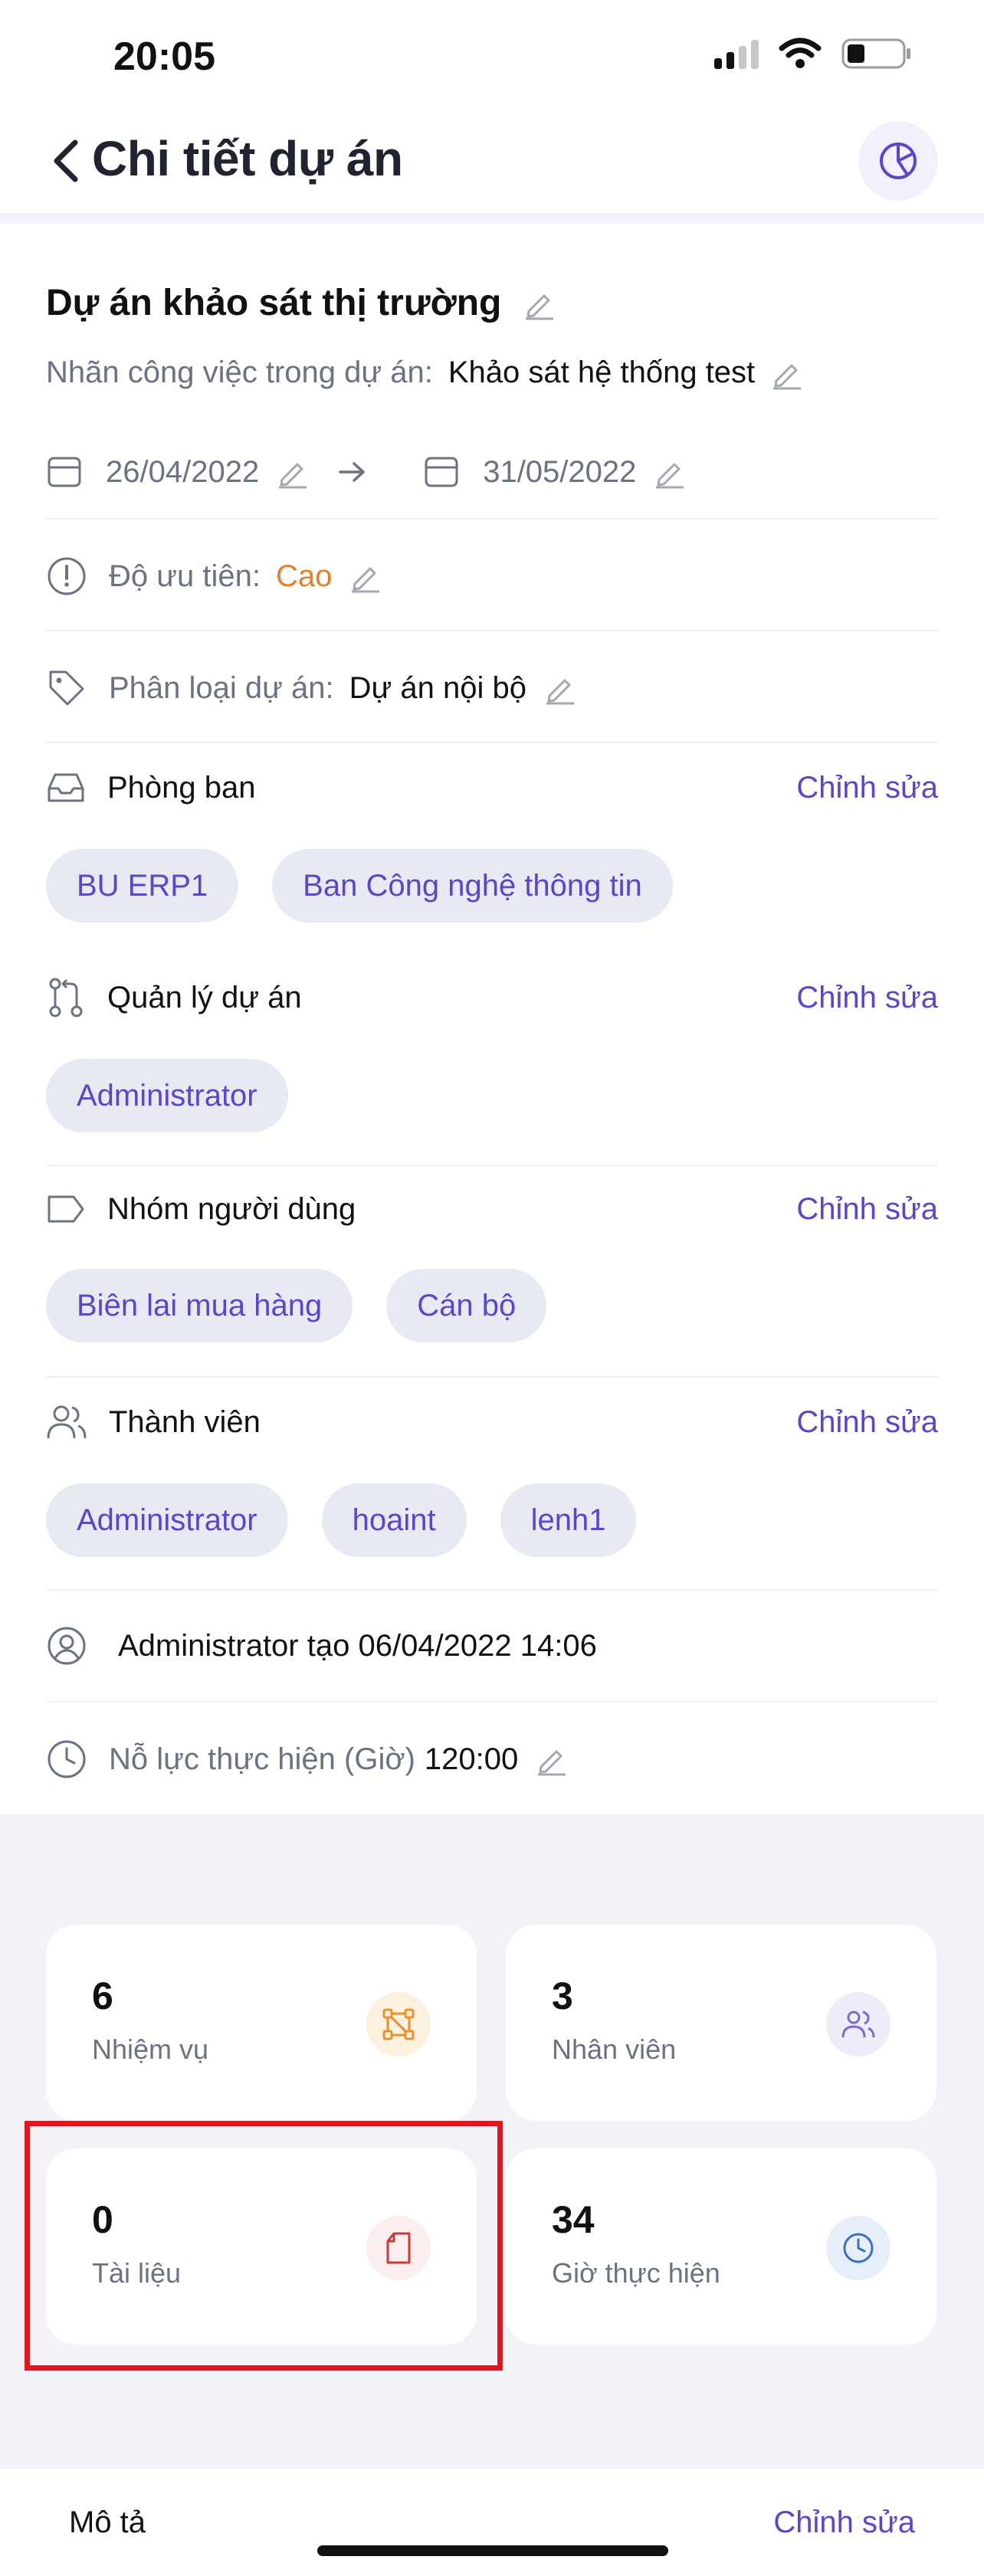 The image size is (984, 2576). What do you see at coordinates (473, 886) in the screenshot?
I see `department-chip: Ban Công nghệ thông tin` at bounding box center [473, 886].